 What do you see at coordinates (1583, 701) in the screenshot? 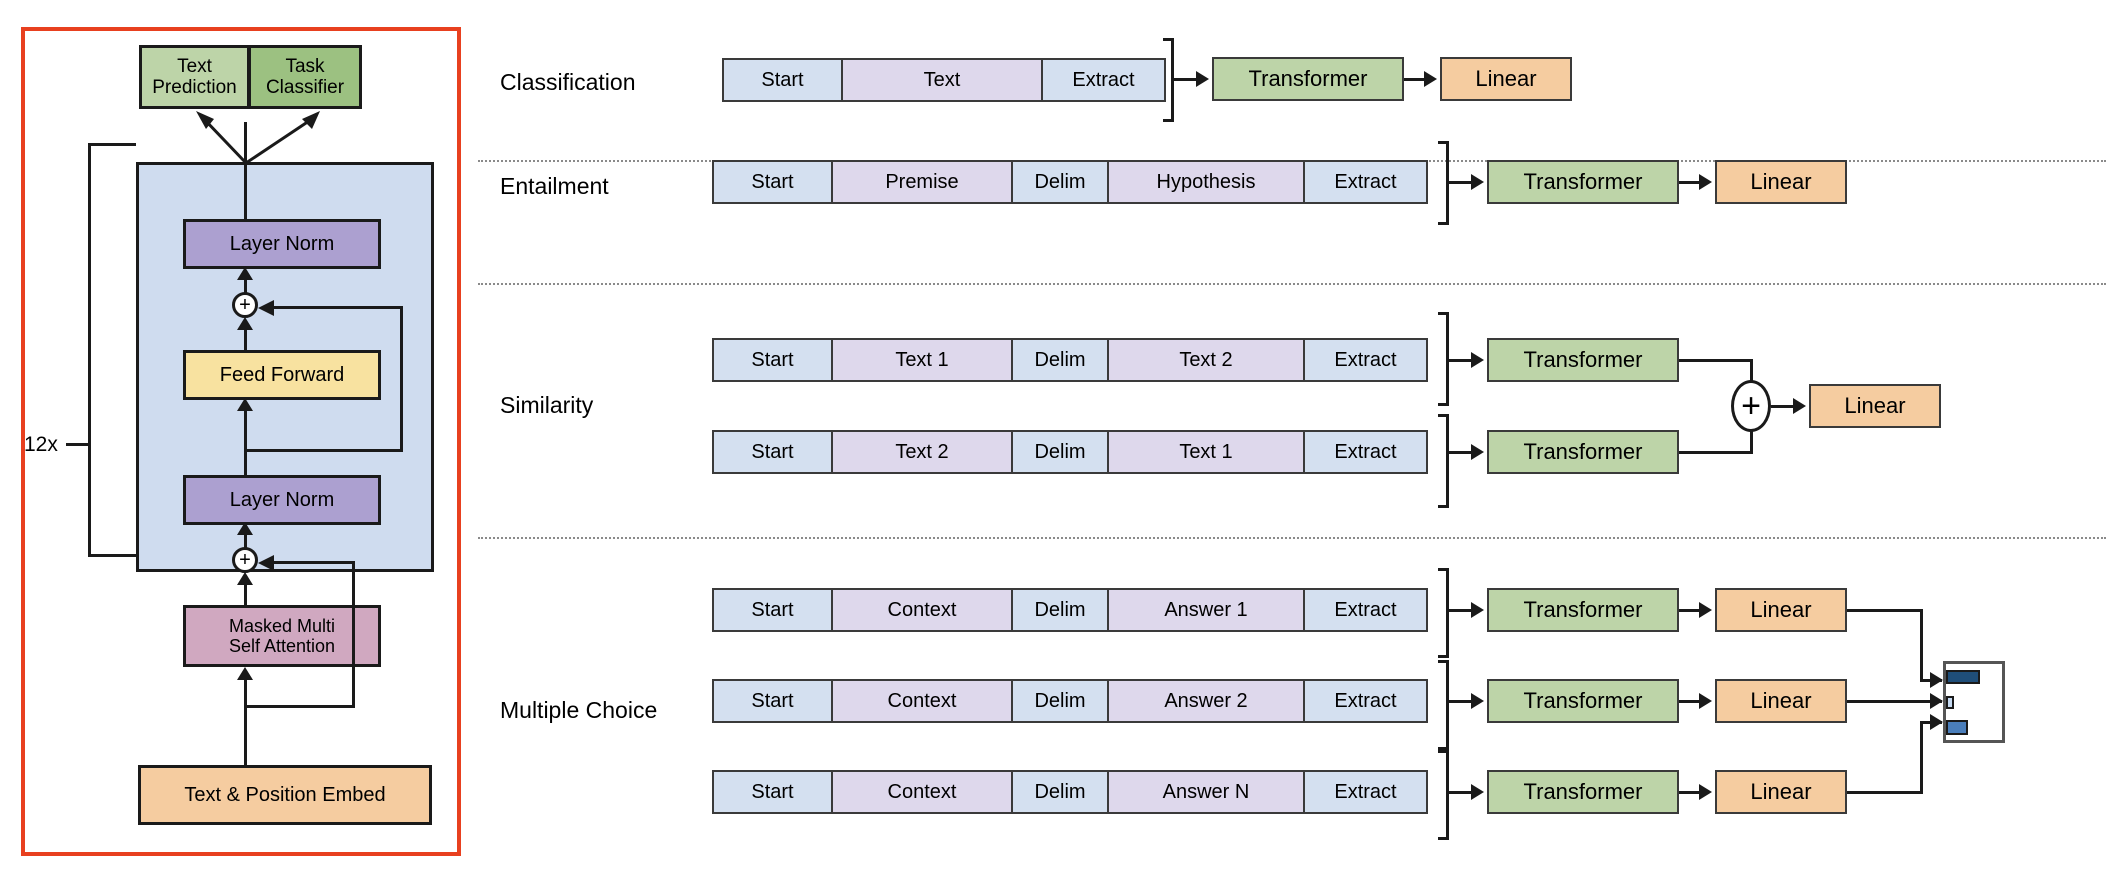
I see `transformer-multiple-choice-1: Transformer` at bounding box center [1583, 701].